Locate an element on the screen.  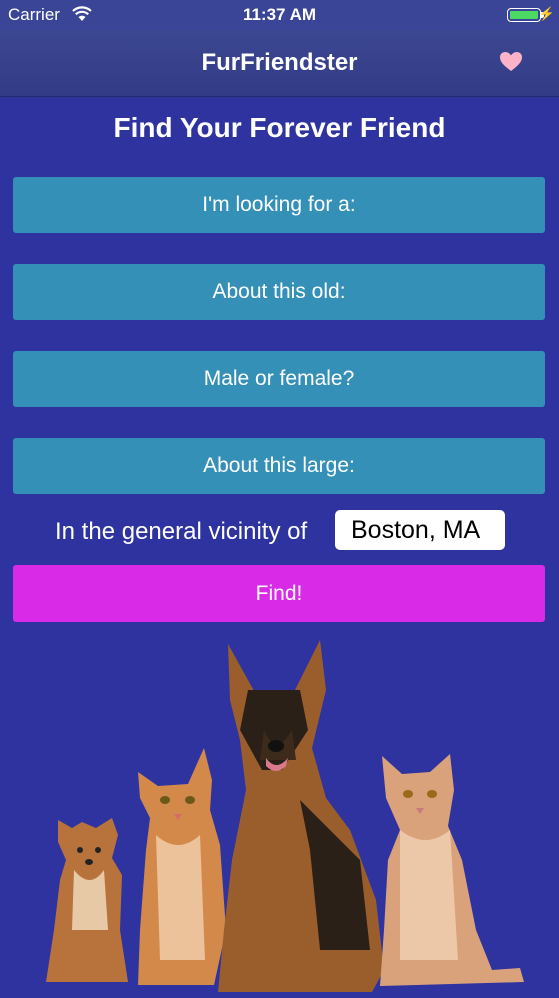
german-shepherd-illustration is located at coordinates (301, 816).